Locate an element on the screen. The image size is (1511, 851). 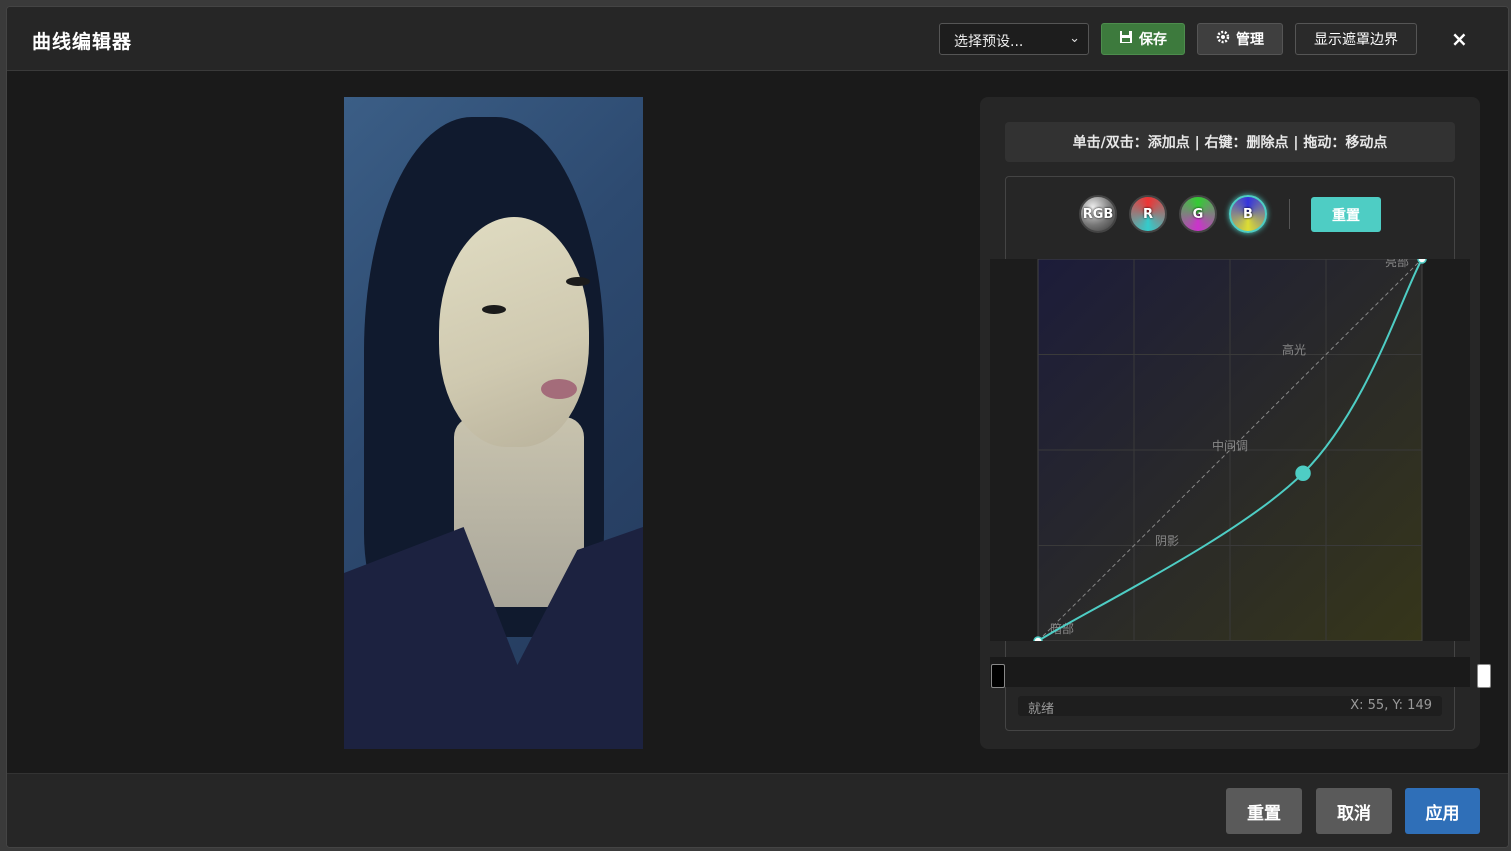
channel-b-button: B is located at coordinates (1248, 214).